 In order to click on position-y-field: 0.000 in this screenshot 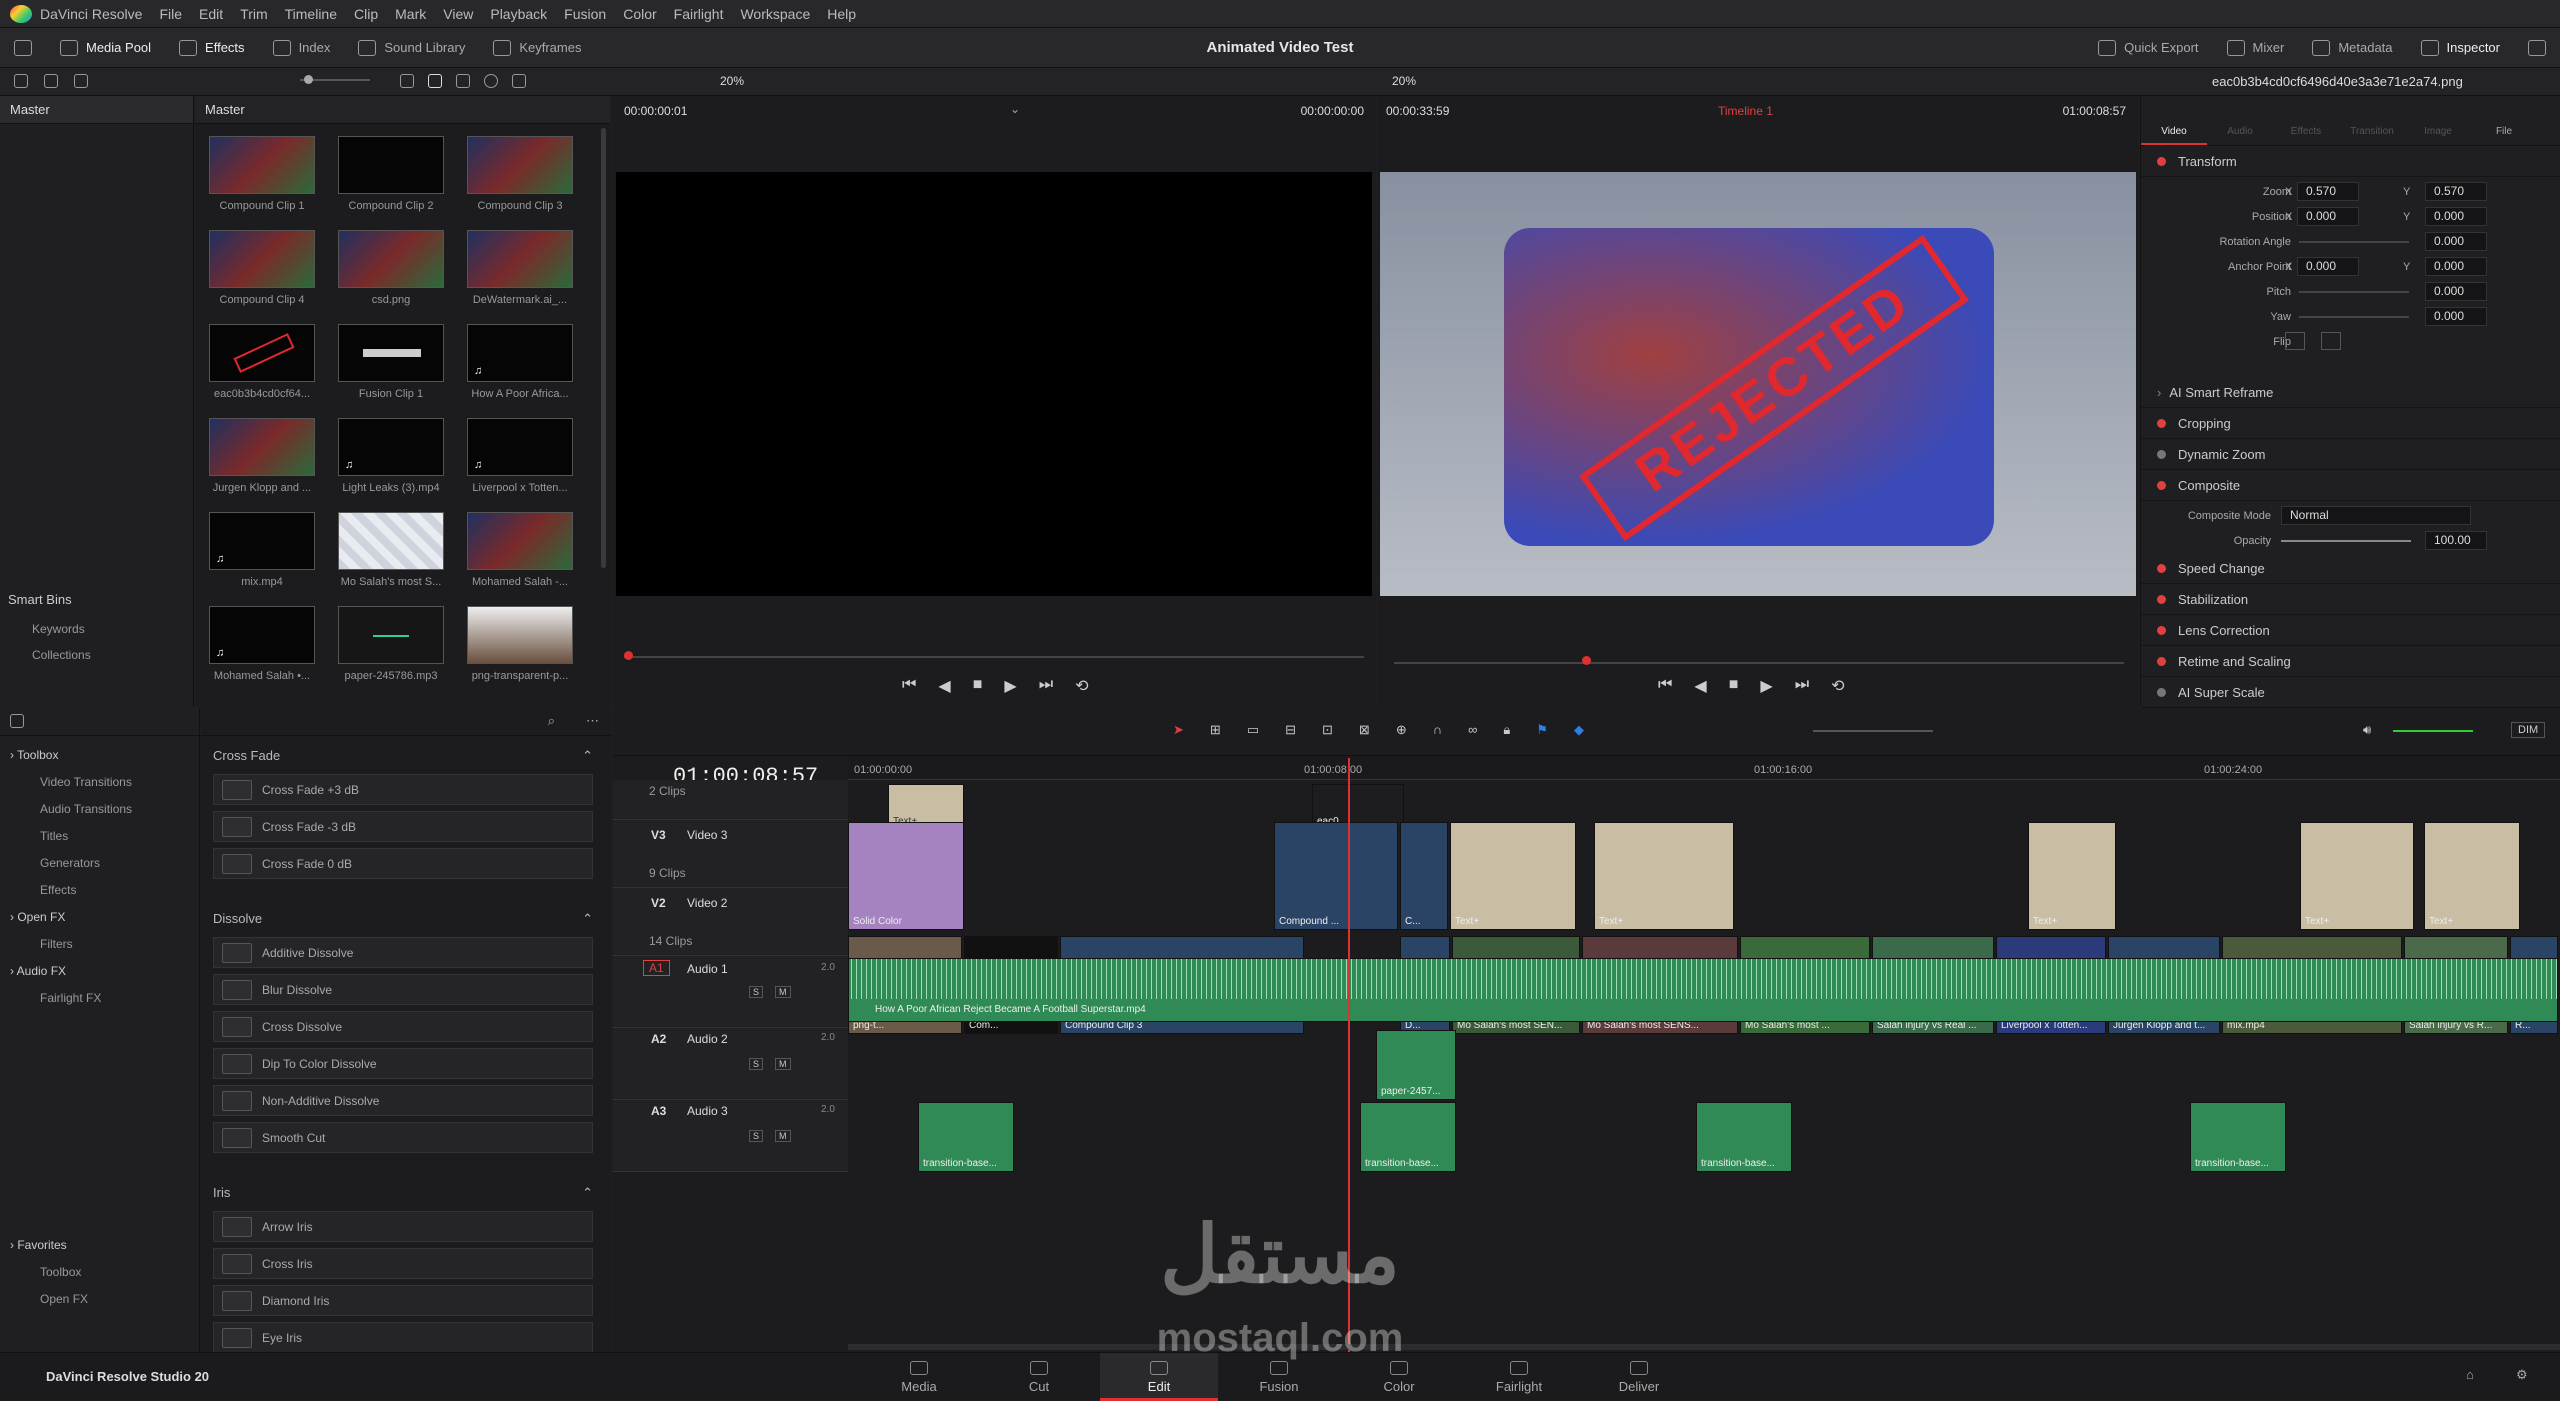, I will do `click(2456, 216)`.